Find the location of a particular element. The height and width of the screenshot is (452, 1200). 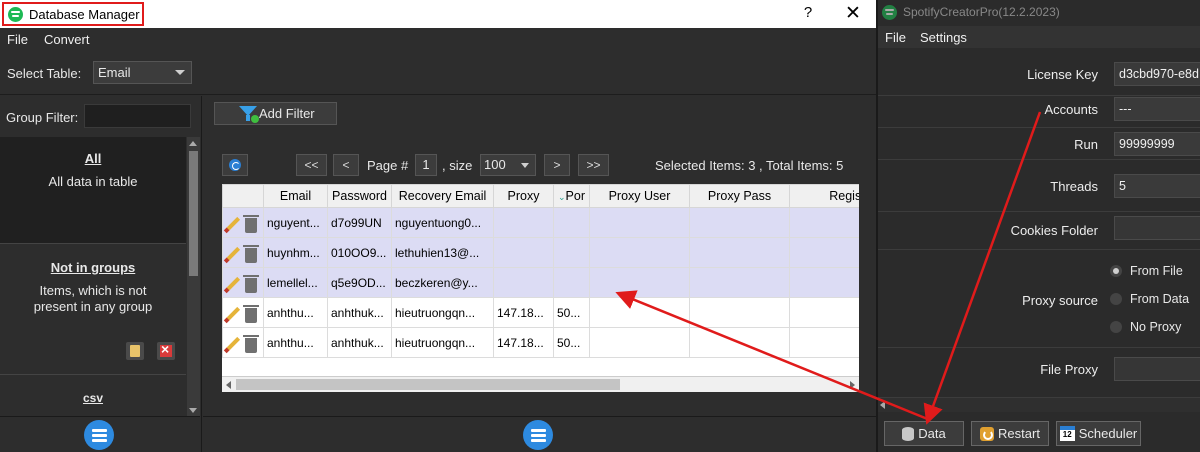

sp-horizontal-scrollbar is located at coordinates (1039, 405).